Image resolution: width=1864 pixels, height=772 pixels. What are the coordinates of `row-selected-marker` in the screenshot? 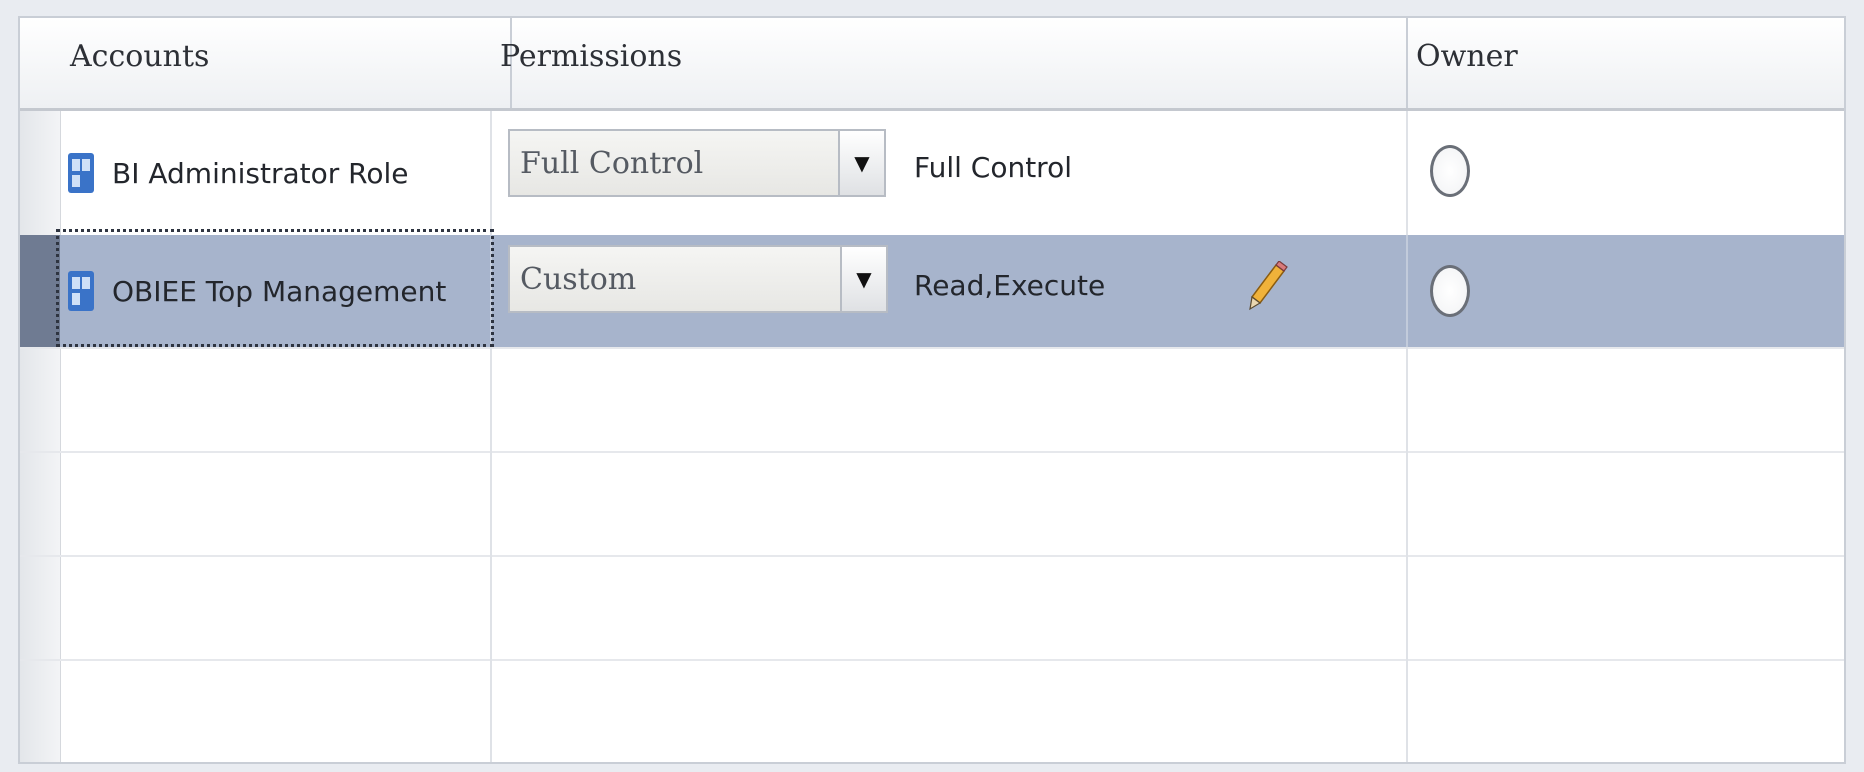 It's located at (40, 291).